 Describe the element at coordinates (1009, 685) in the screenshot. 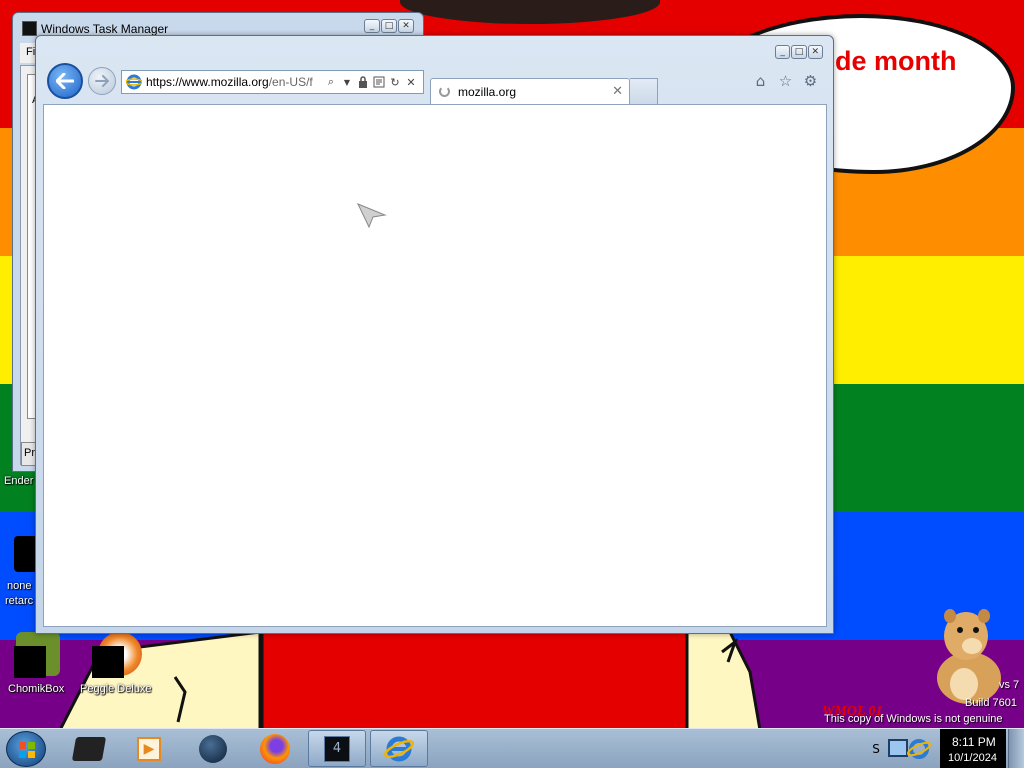

I see `watermark-version: vs 7` at that location.